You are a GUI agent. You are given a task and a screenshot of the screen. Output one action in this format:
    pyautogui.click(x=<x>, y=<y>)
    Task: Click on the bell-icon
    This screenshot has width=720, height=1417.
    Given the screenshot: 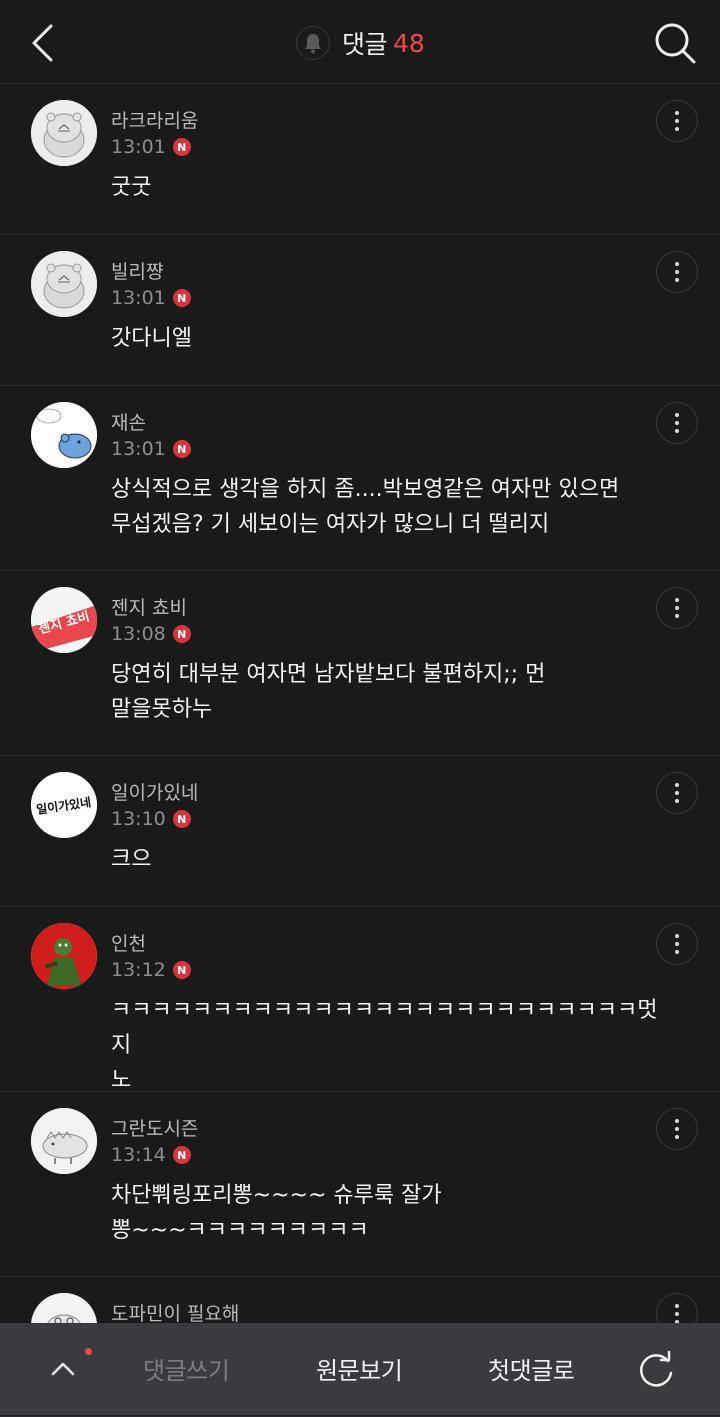 What is the action you would take?
    pyautogui.click(x=313, y=44)
    